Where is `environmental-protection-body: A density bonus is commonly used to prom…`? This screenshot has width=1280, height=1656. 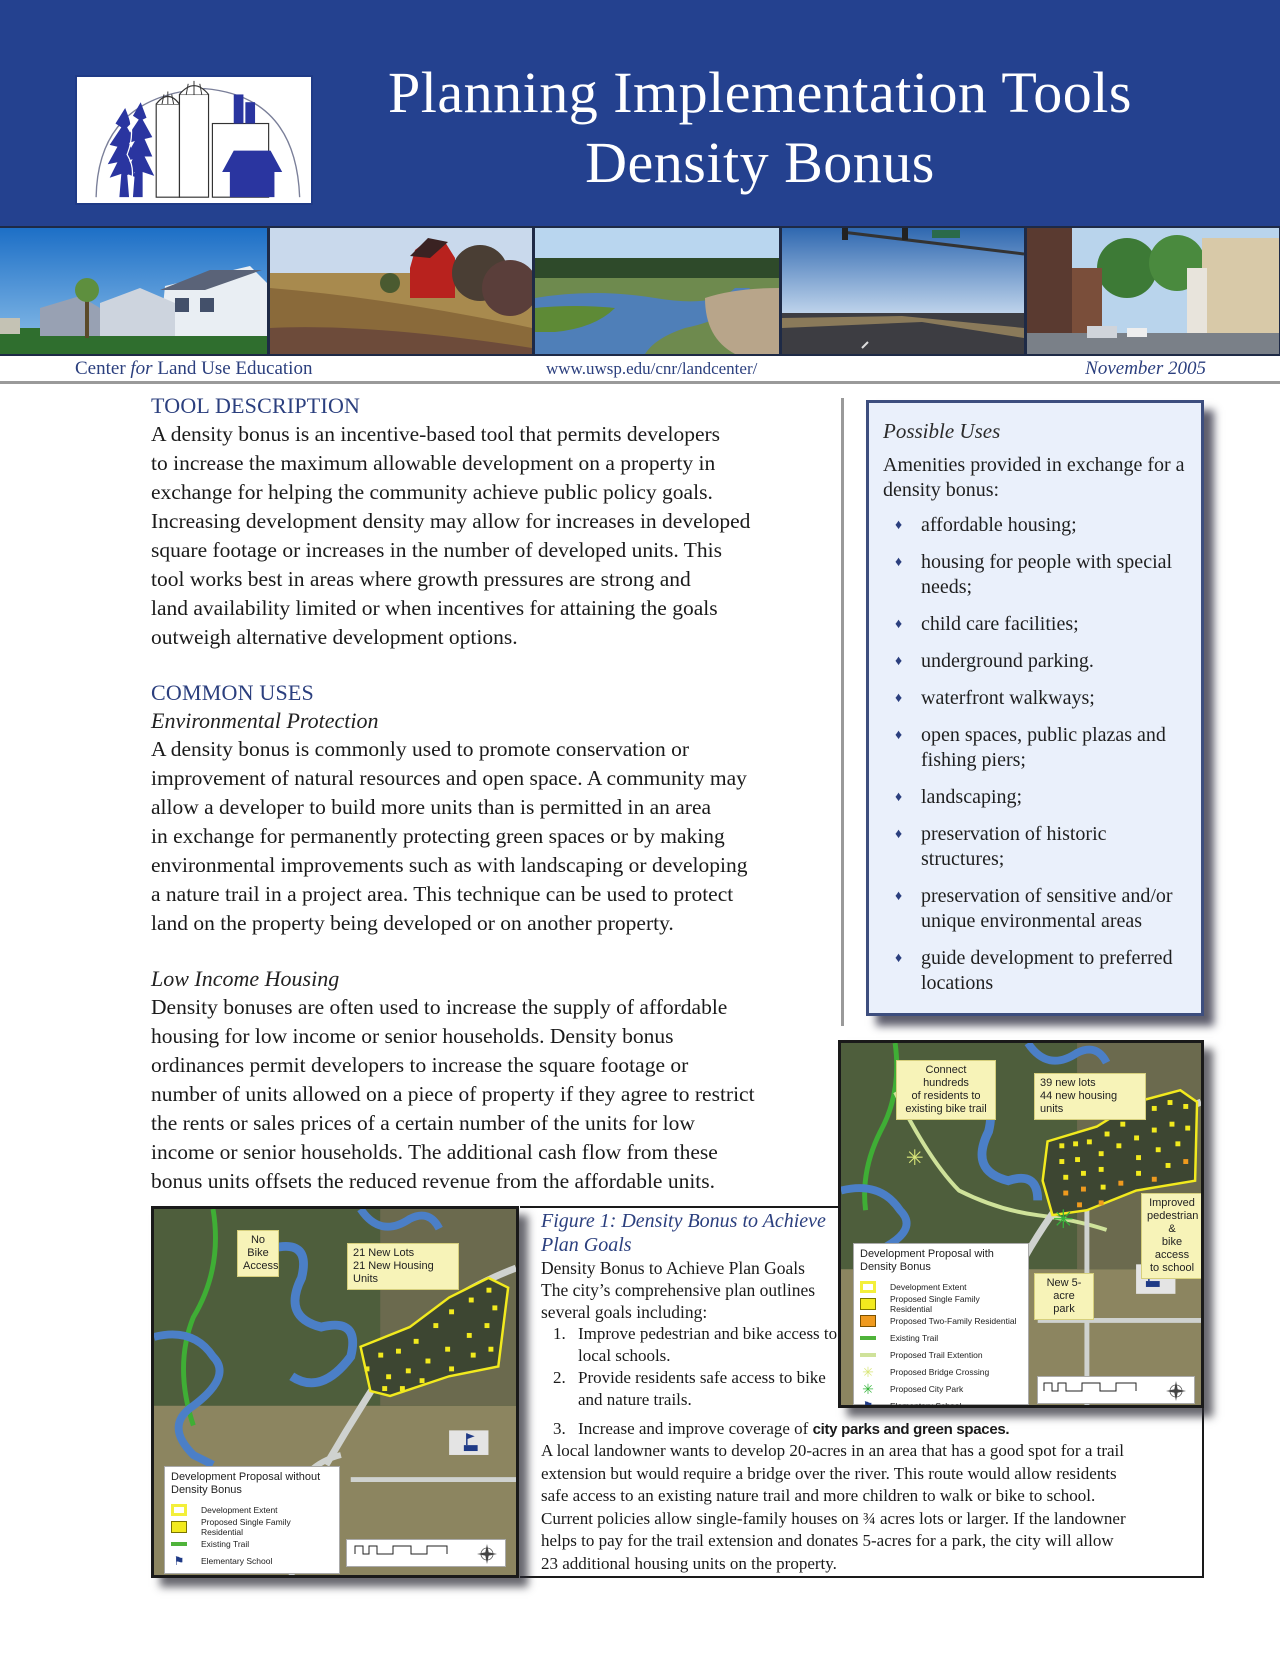 environmental-protection-body: A density bonus is commonly used to prom… is located at coordinates (449, 836).